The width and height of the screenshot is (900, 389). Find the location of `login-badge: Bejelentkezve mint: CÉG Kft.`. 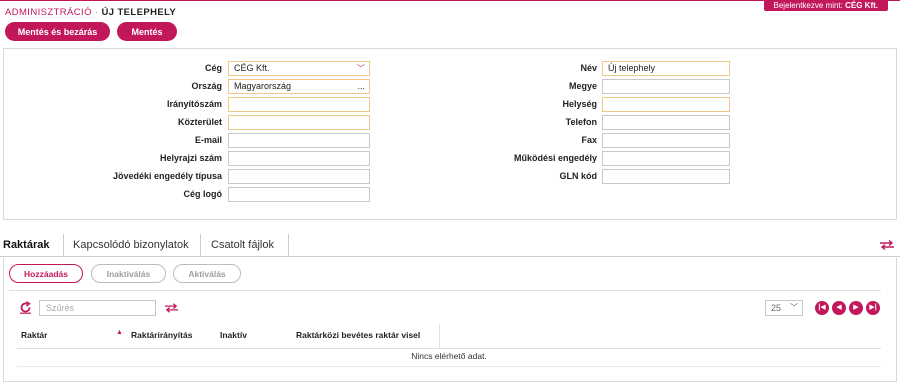

login-badge: Bejelentkezve mint: CÉG Kft. is located at coordinates (825, 5).